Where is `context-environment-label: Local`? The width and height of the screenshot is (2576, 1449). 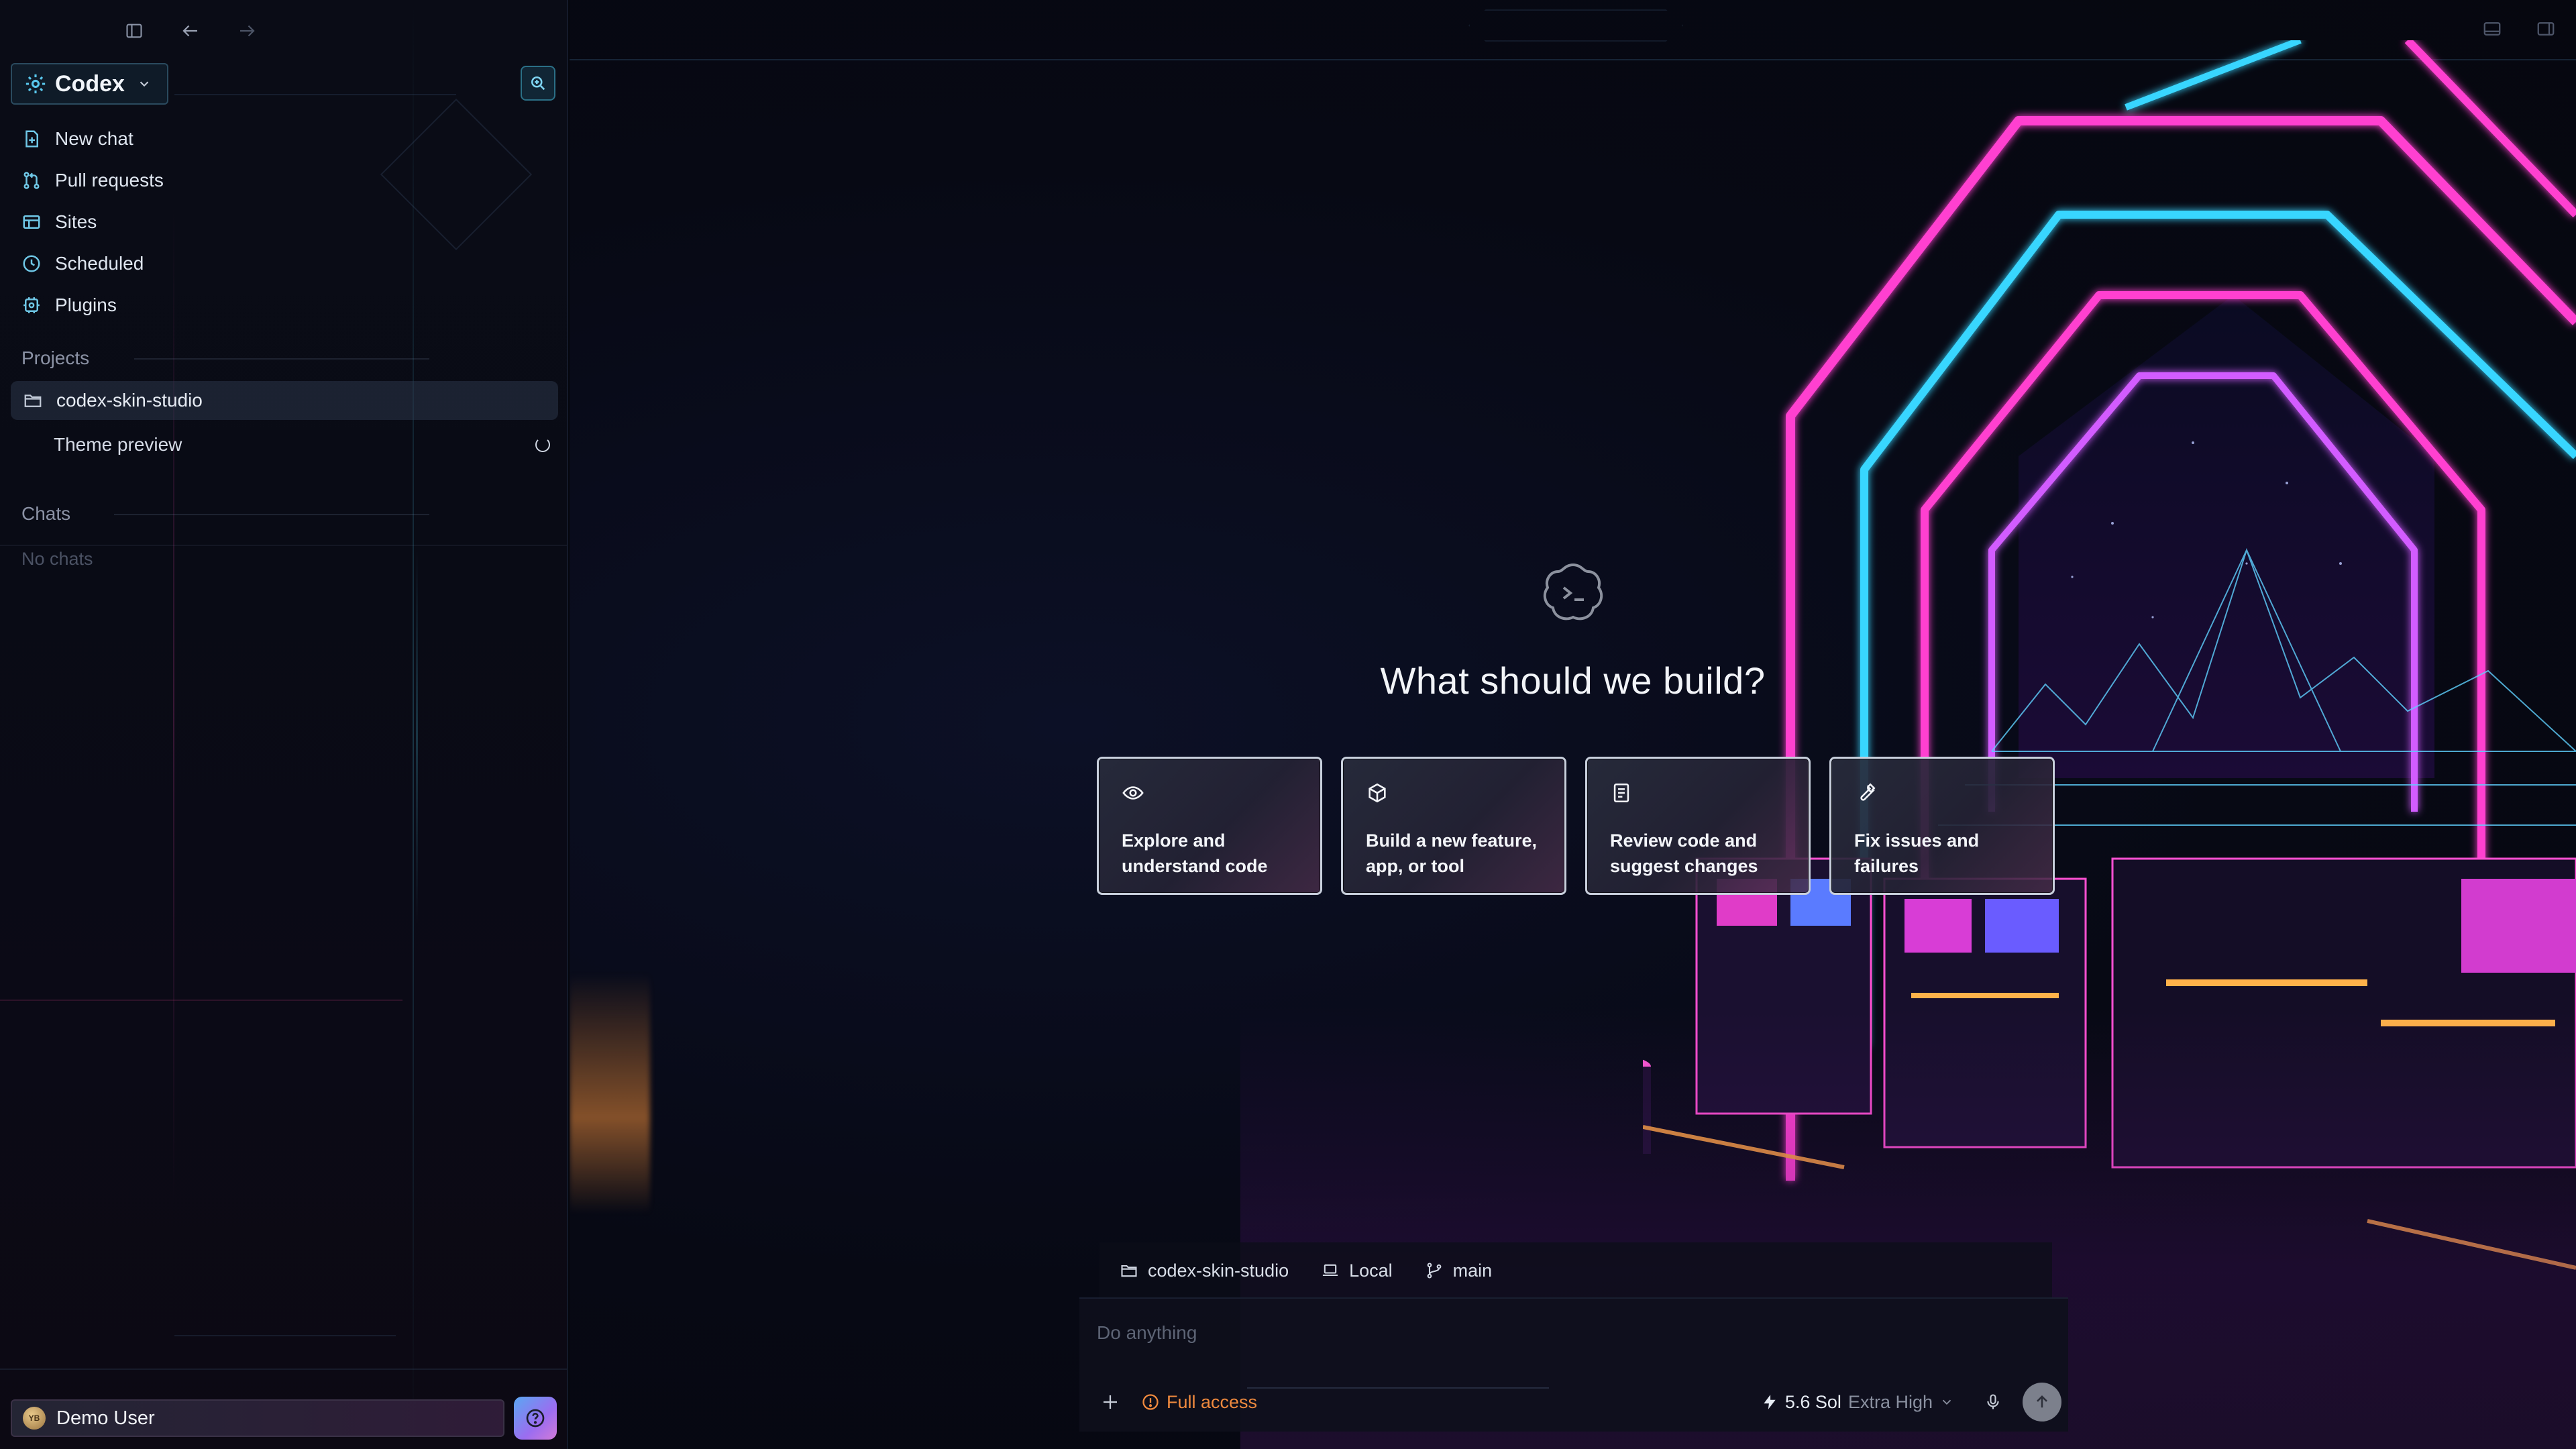 context-environment-label: Local is located at coordinates (1371, 1270).